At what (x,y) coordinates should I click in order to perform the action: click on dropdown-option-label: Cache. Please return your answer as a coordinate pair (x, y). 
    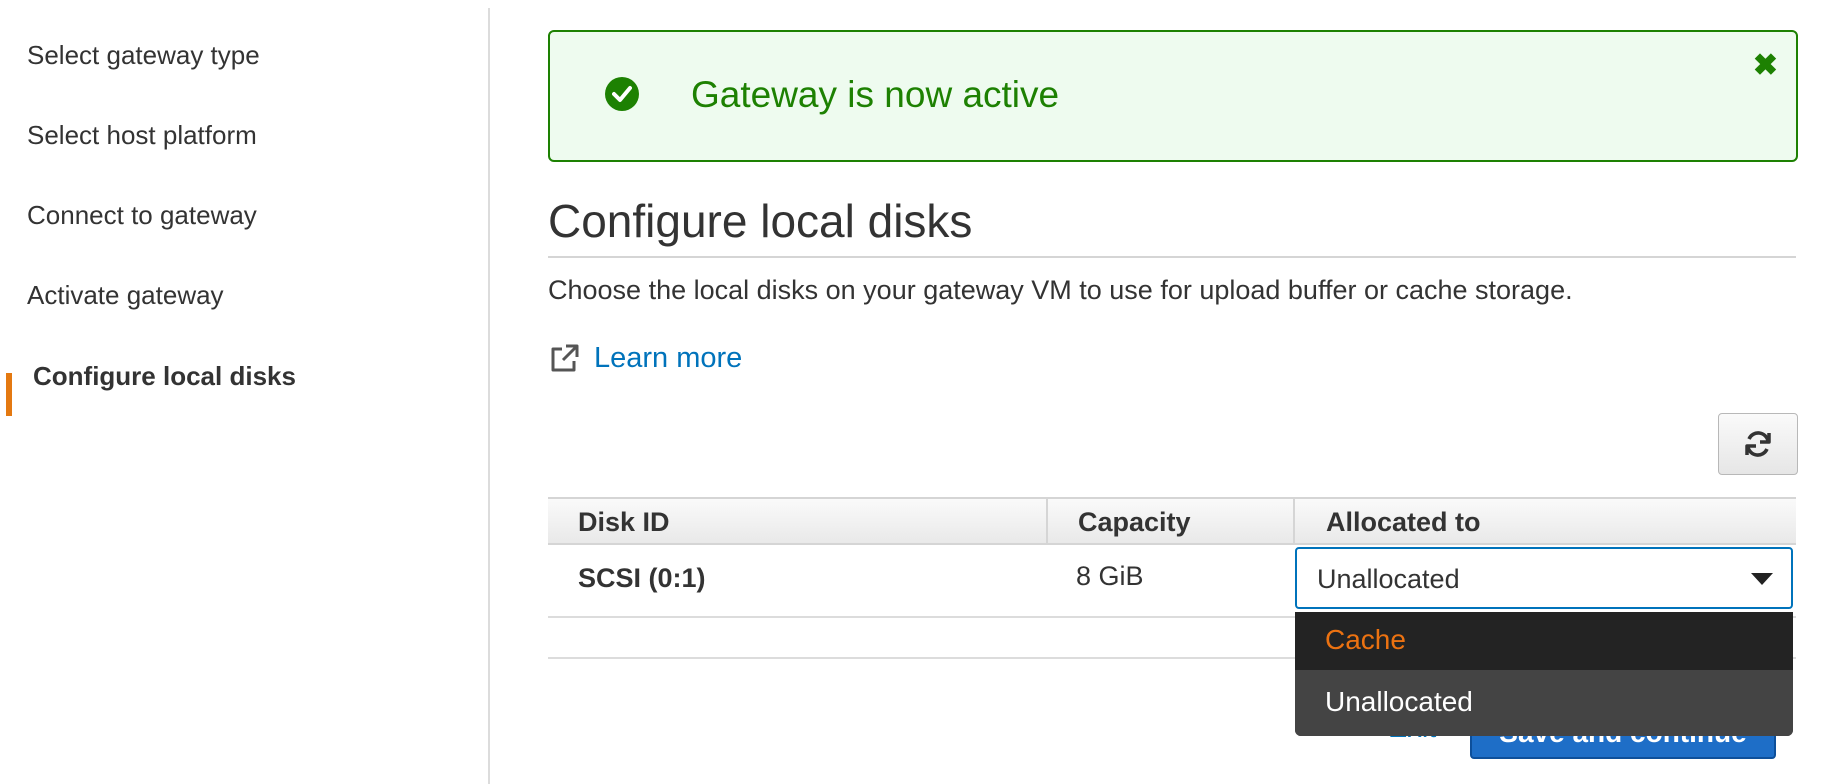
    Looking at the image, I should click on (1365, 639).